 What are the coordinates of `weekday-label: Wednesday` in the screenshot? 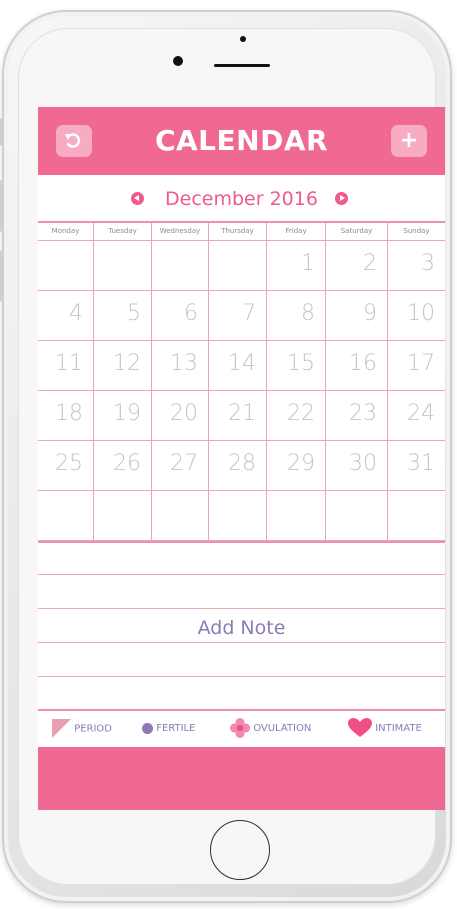 It's located at (180, 231).